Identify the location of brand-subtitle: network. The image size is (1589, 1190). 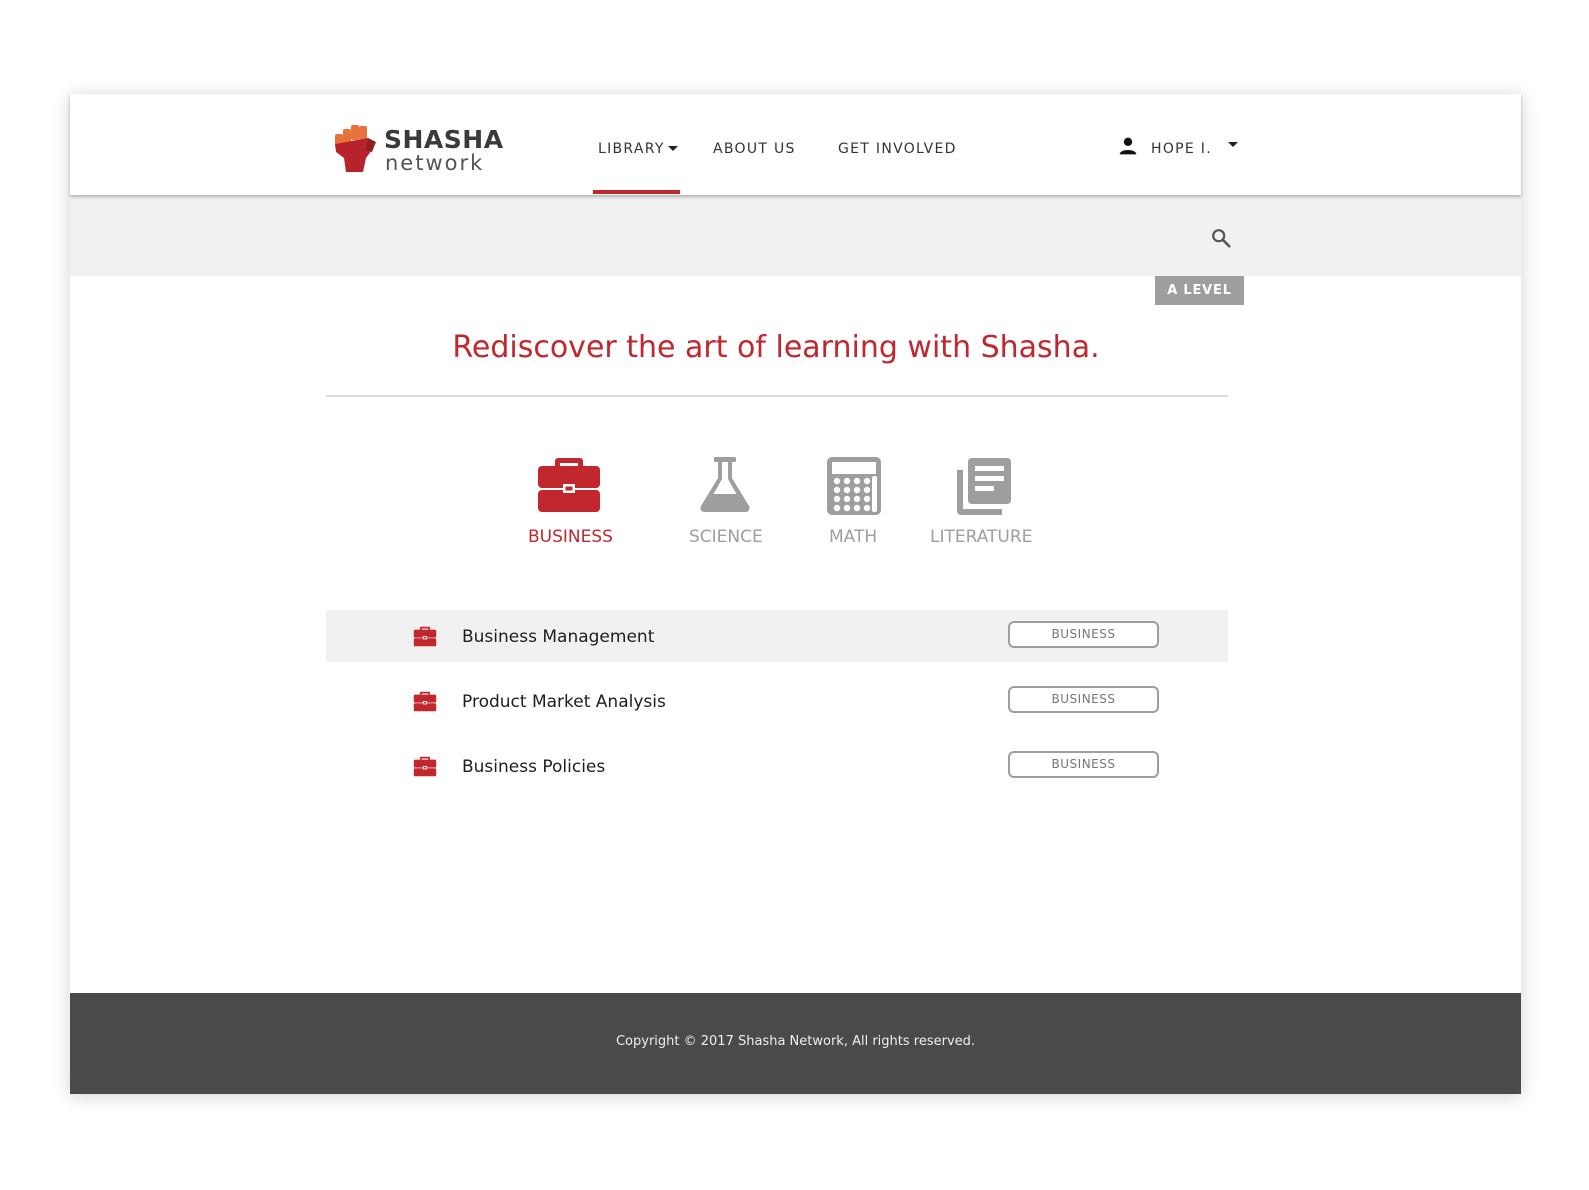
(435, 163).